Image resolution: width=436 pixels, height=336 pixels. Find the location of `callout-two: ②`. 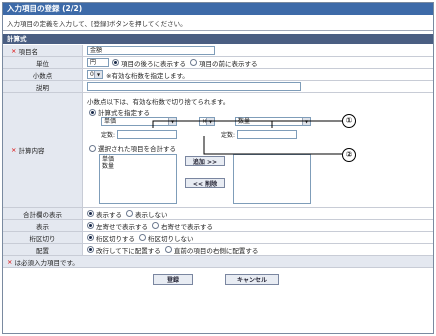

callout-two: ② is located at coordinates (349, 155).